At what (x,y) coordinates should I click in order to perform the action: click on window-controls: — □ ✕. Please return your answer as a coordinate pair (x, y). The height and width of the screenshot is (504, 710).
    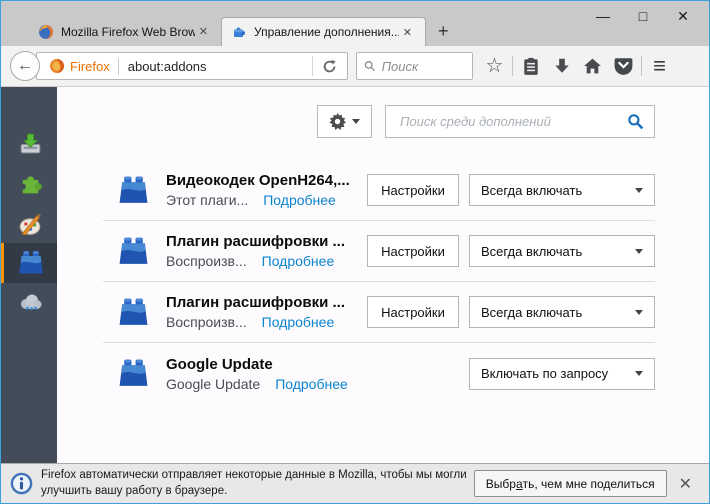
    Looking at the image, I should click on (643, 16).